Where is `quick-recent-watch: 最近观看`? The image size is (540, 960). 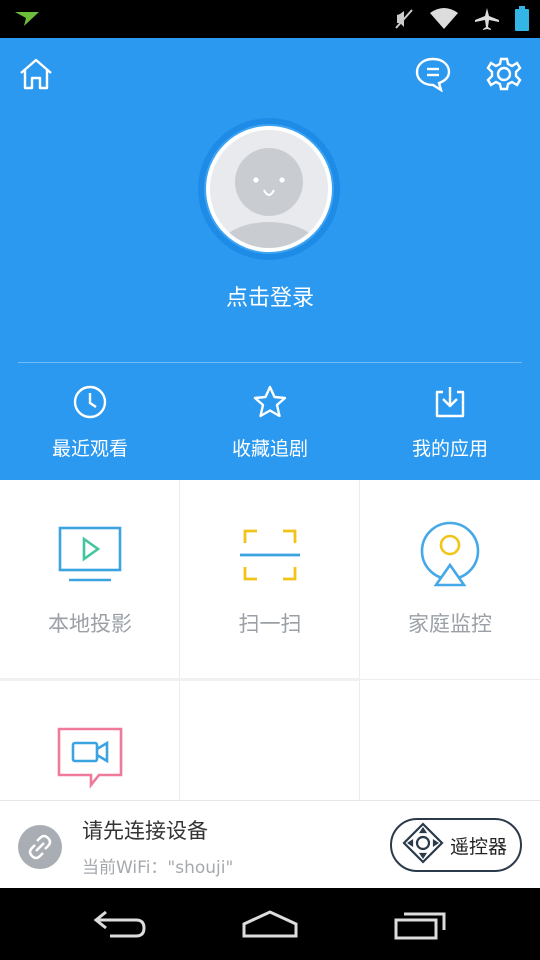 quick-recent-watch: 最近观看 is located at coordinates (90, 420).